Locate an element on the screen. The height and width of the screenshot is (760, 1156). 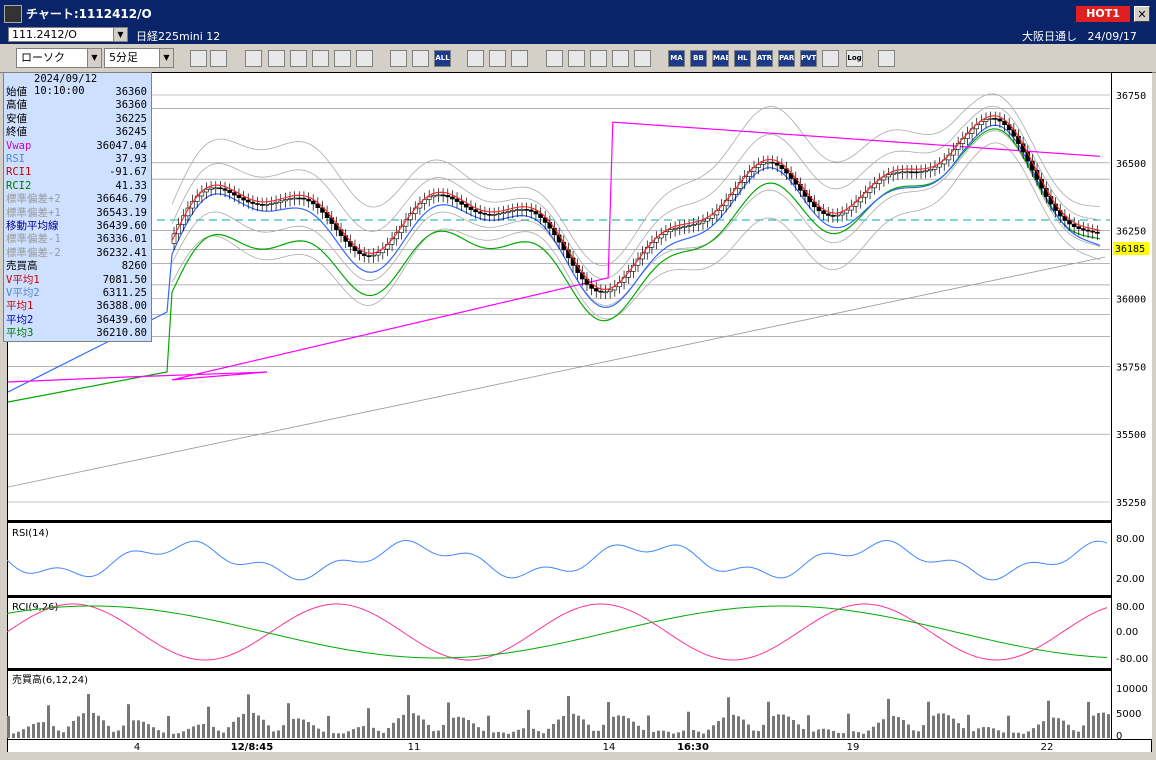
sound-icon is located at coordinates (398, 58).